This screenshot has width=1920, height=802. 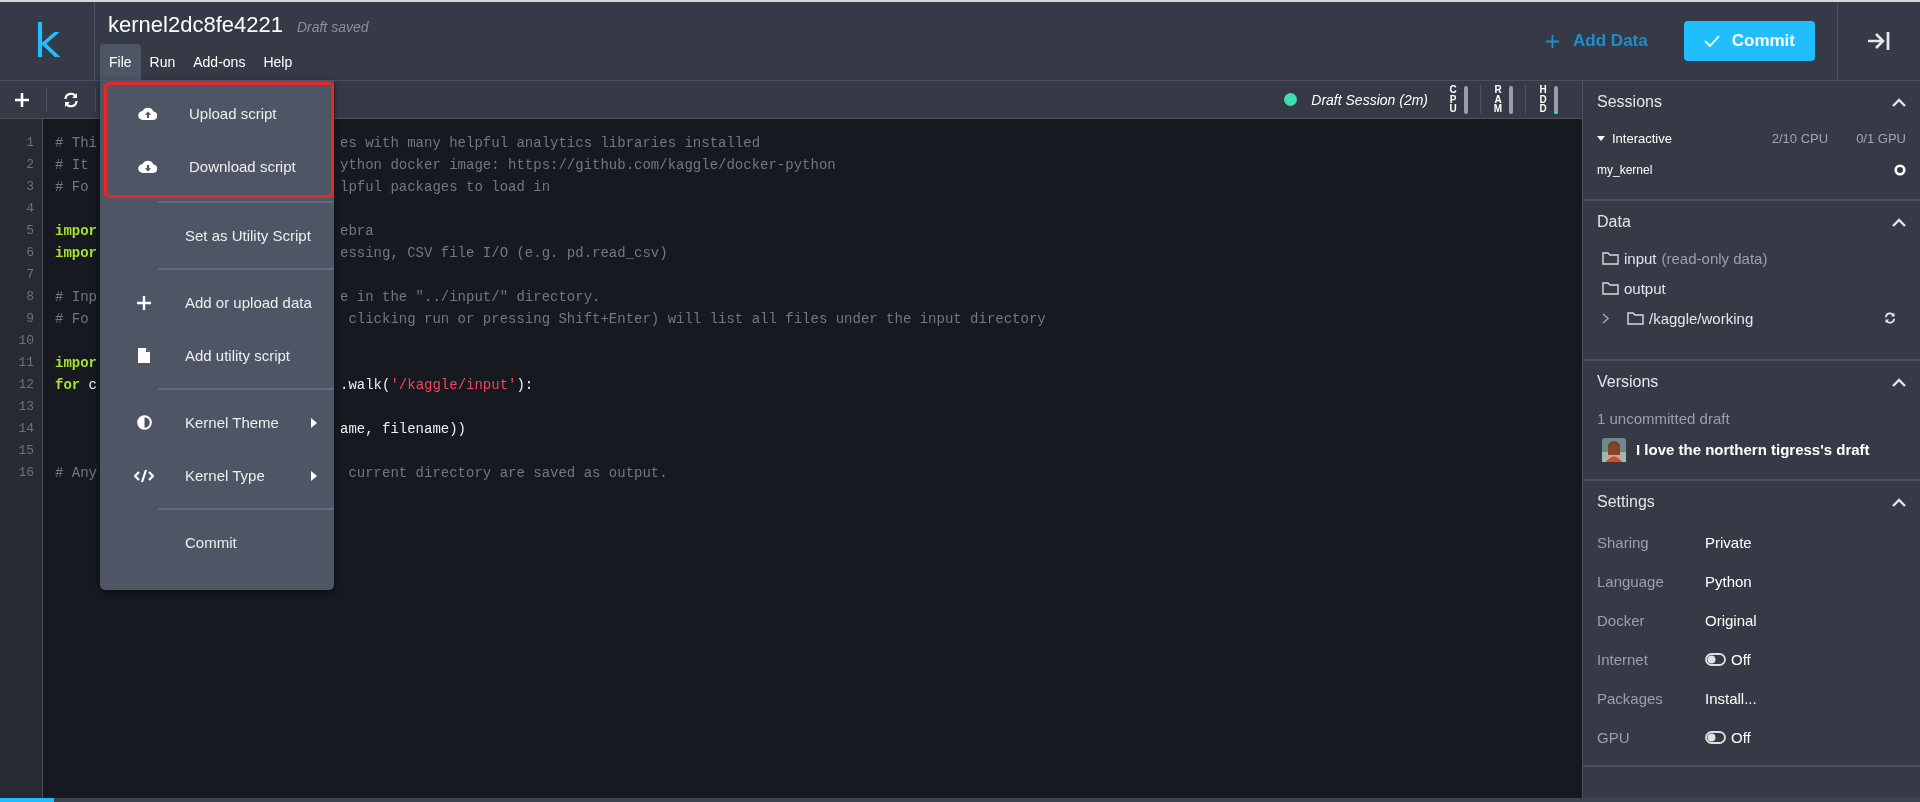 What do you see at coordinates (30, 275) in the screenshot?
I see `line-number: 7` at bounding box center [30, 275].